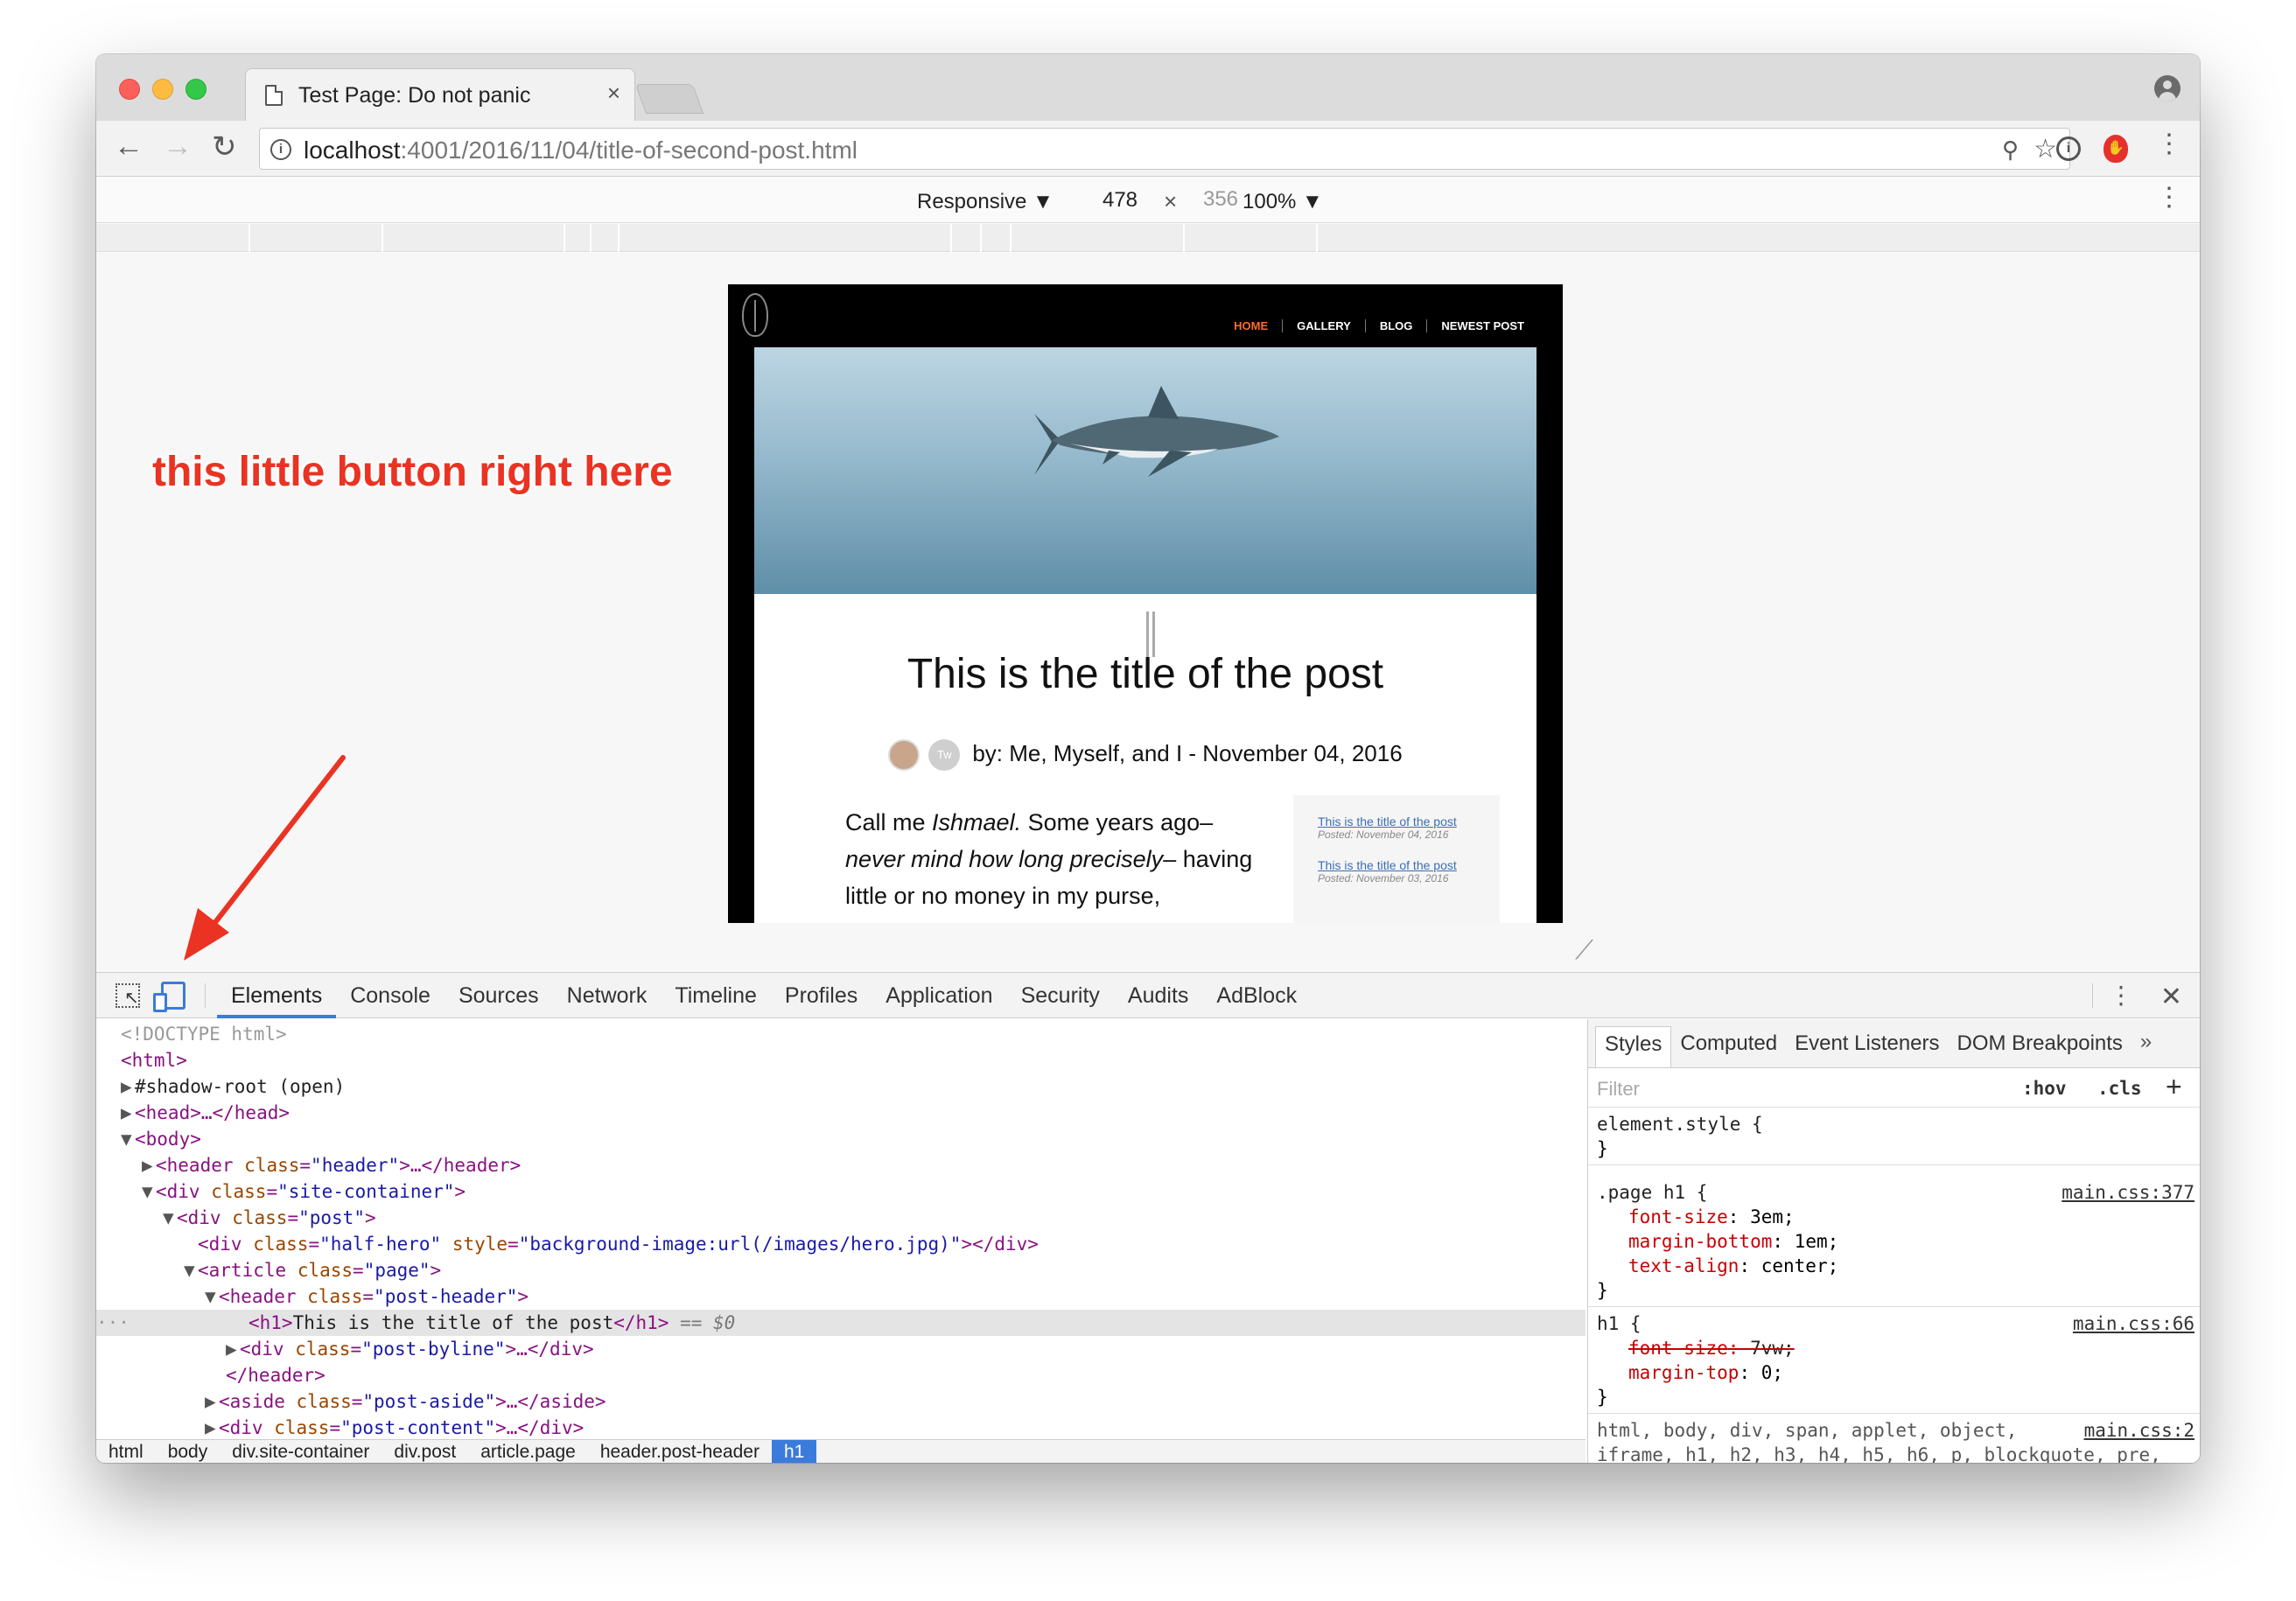 The image size is (2296, 1601). I want to click on extension-info-icon: i, so click(2068, 149).